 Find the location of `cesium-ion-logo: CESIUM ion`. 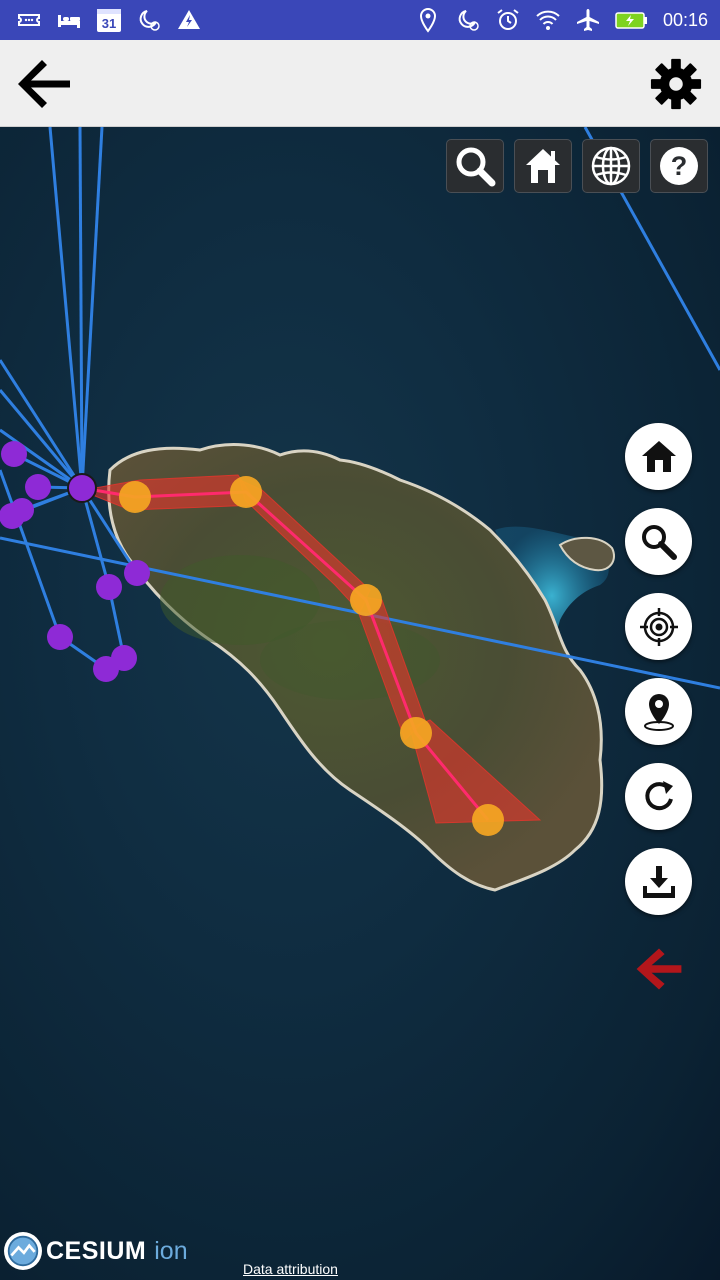

cesium-ion-logo: CESIUM ion is located at coordinates (96, 1251).